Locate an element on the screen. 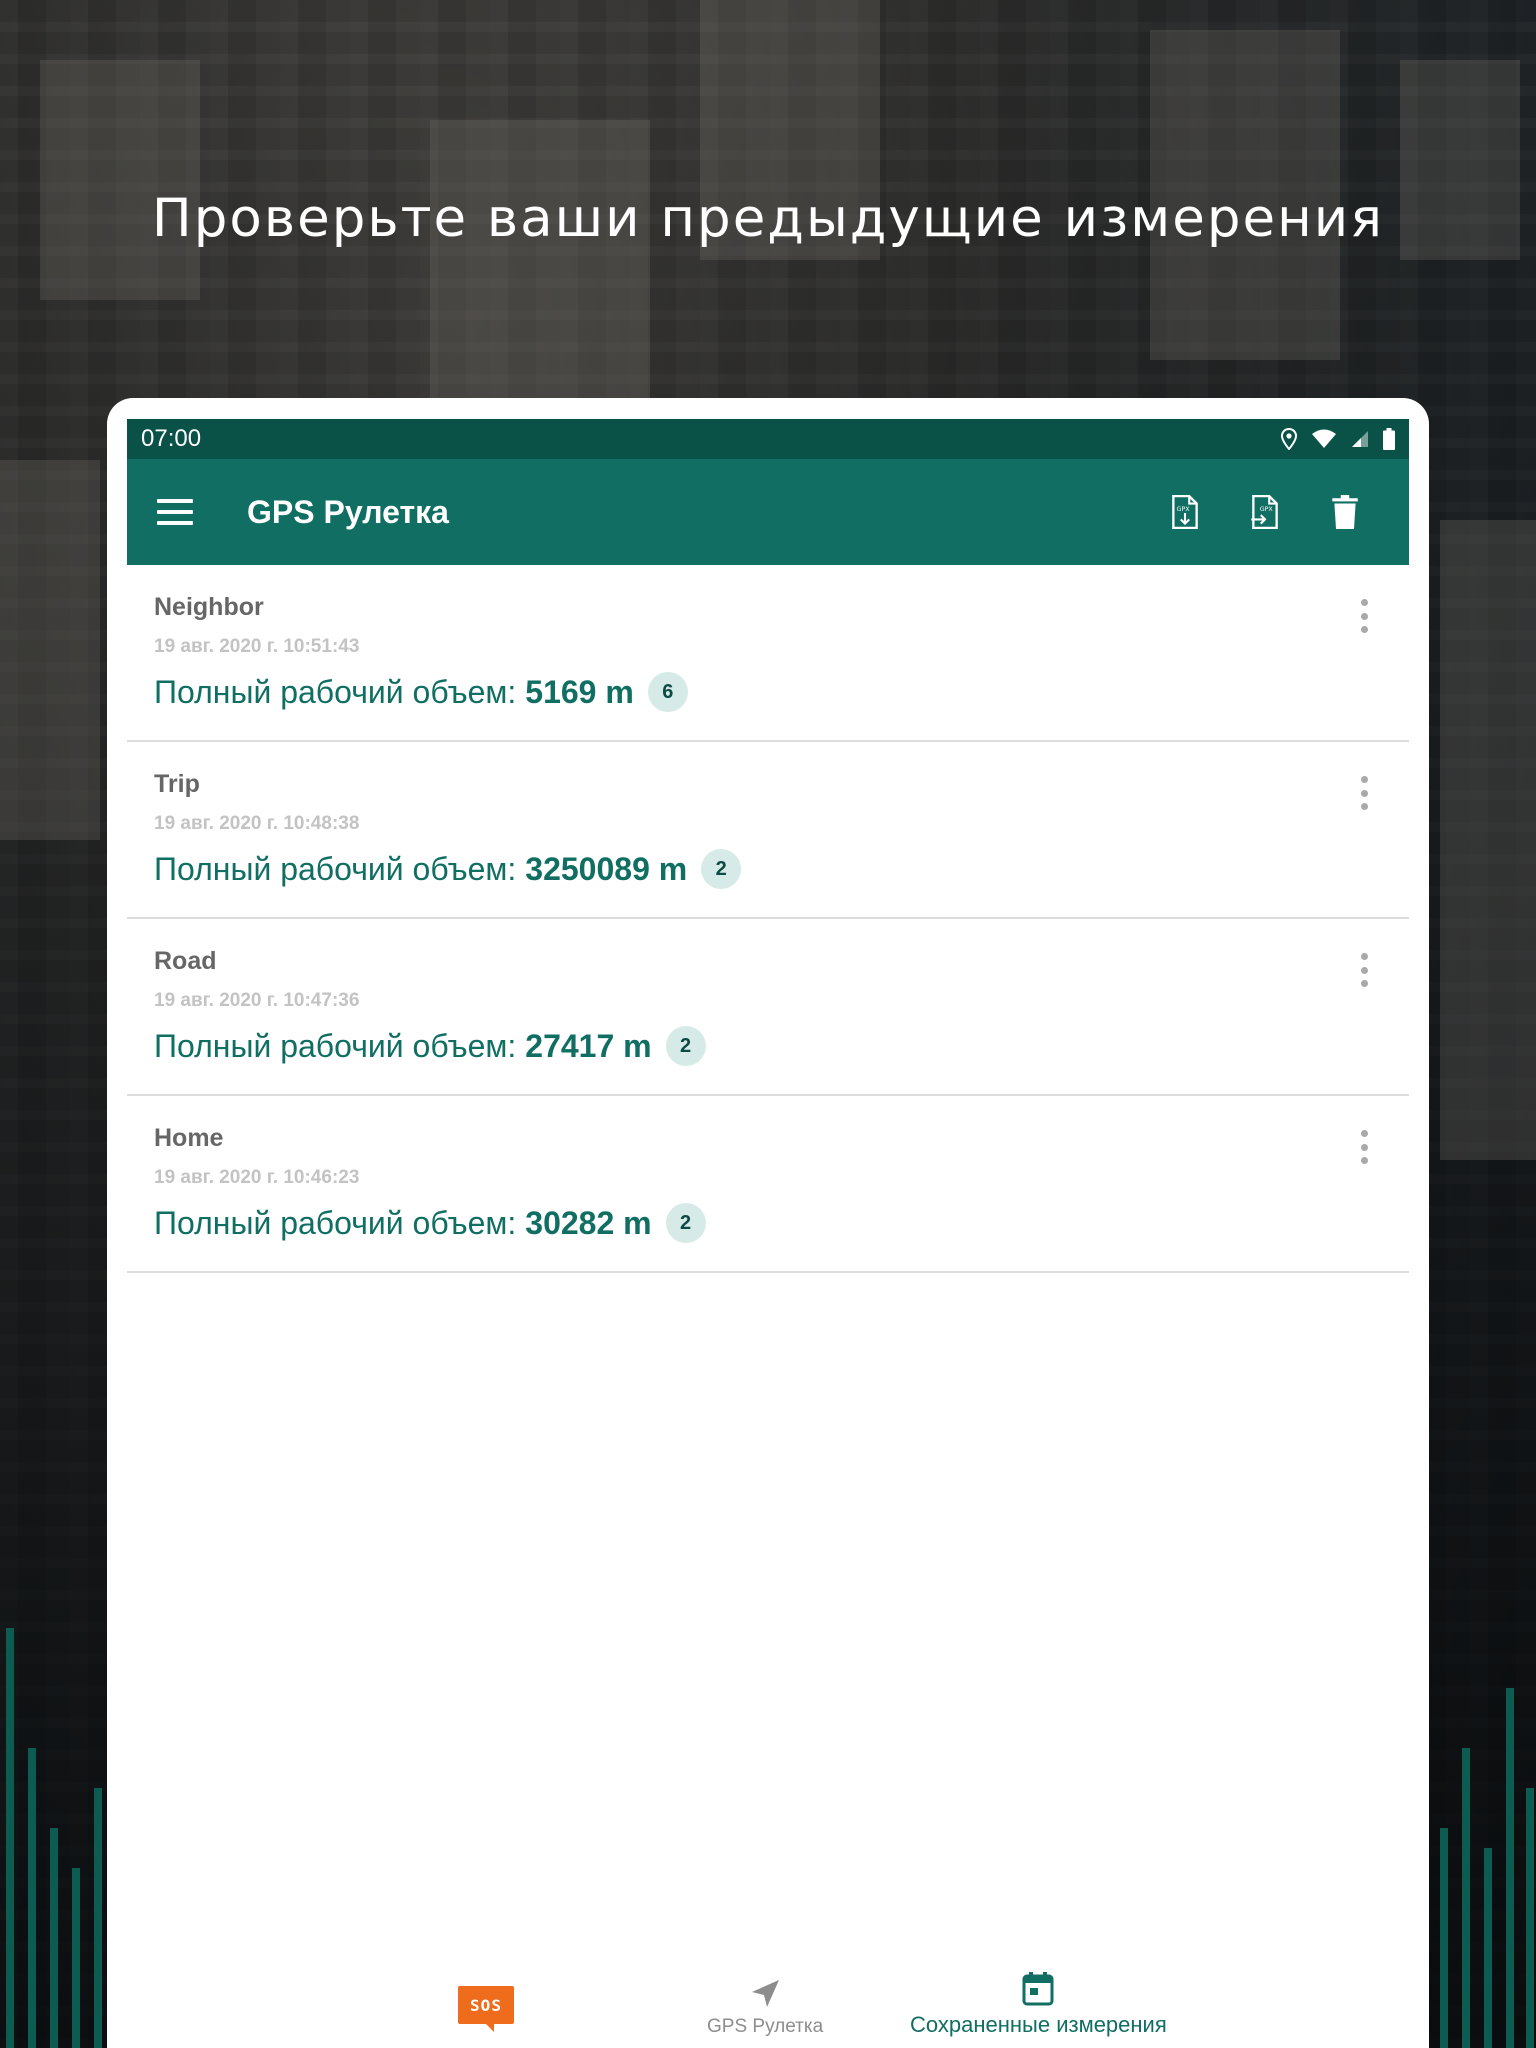 The width and height of the screenshot is (1536, 2048). item-total: Полный рабочий объем: 30282 m 2 is located at coordinates (781, 1223).